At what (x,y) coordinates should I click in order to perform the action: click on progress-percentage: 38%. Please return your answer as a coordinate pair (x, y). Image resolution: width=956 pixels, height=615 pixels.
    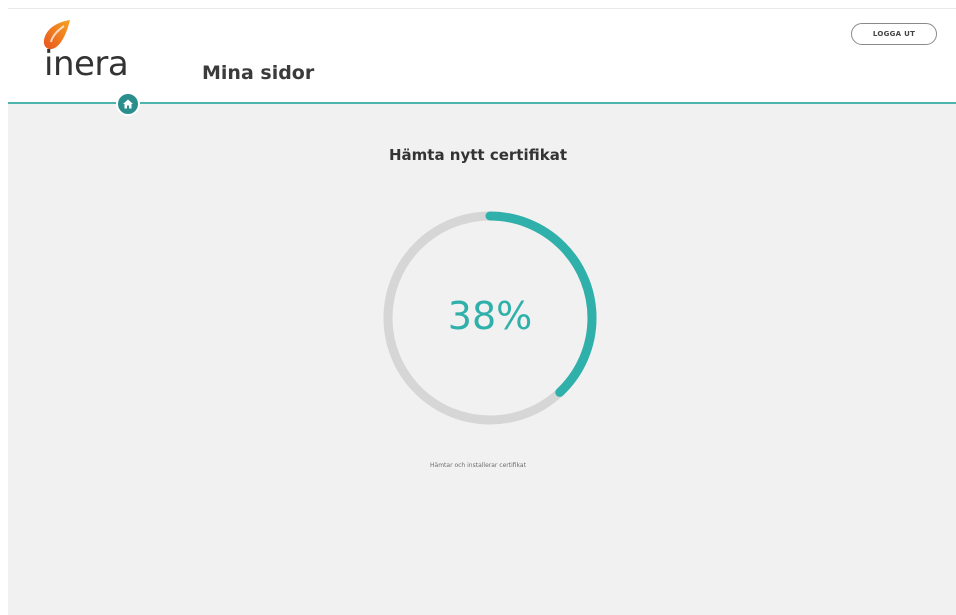
    Looking at the image, I should click on (490, 316).